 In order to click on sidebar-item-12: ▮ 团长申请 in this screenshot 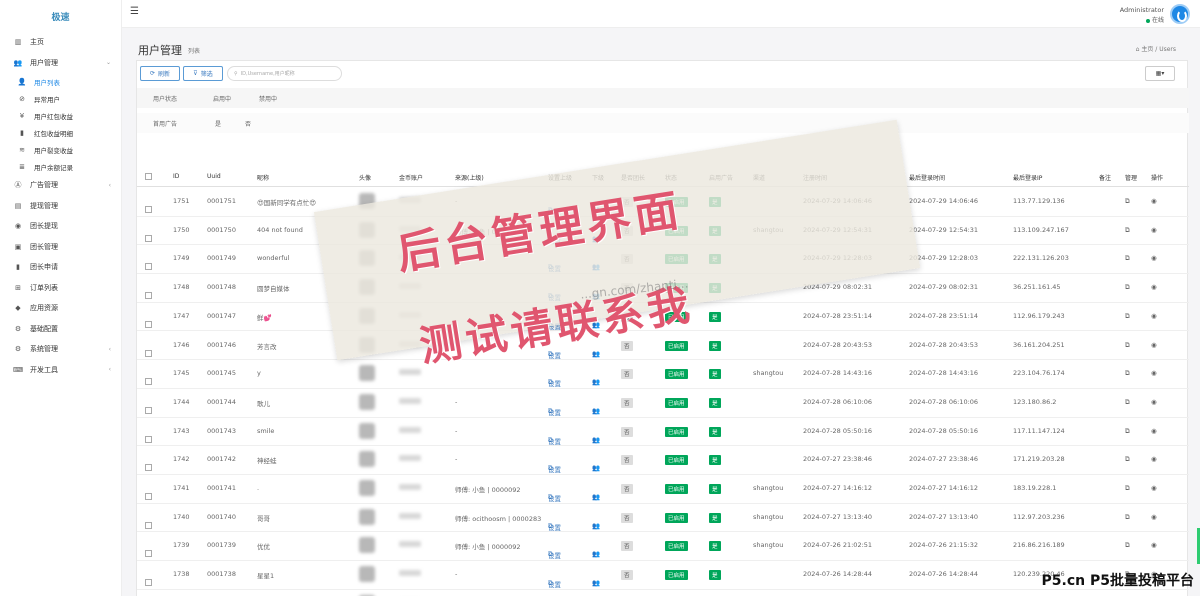, I will do `click(60, 267)`.